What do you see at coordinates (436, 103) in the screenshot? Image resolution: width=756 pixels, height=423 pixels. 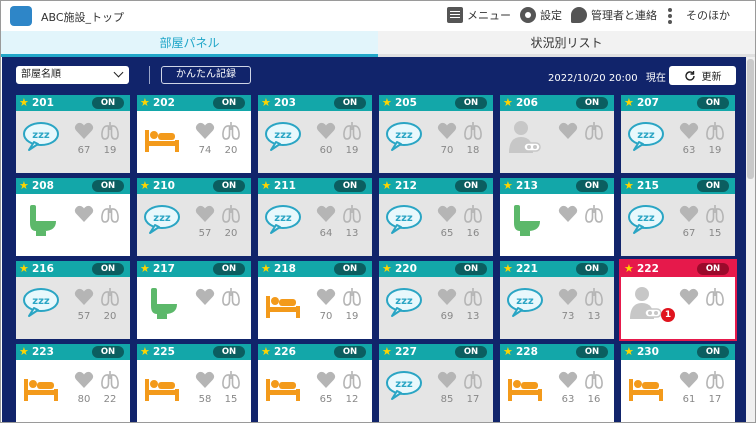 I see `room-card-header: ★ 205 ON` at bounding box center [436, 103].